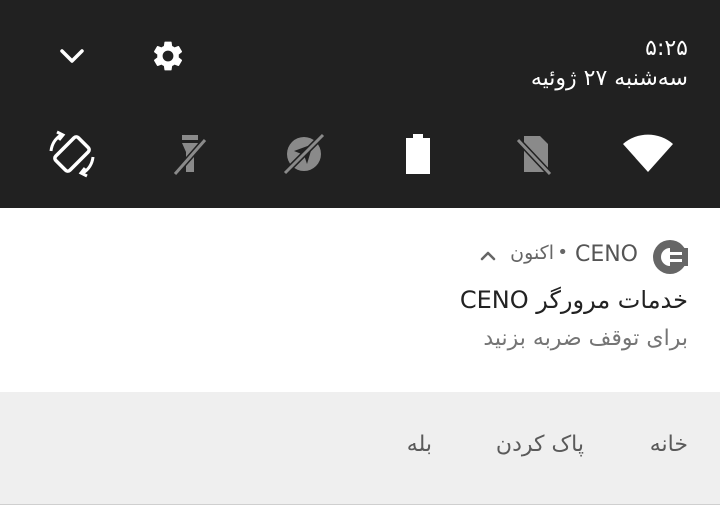 The height and width of the screenshot is (505, 720). I want to click on location-off-icon, so click(304, 154).